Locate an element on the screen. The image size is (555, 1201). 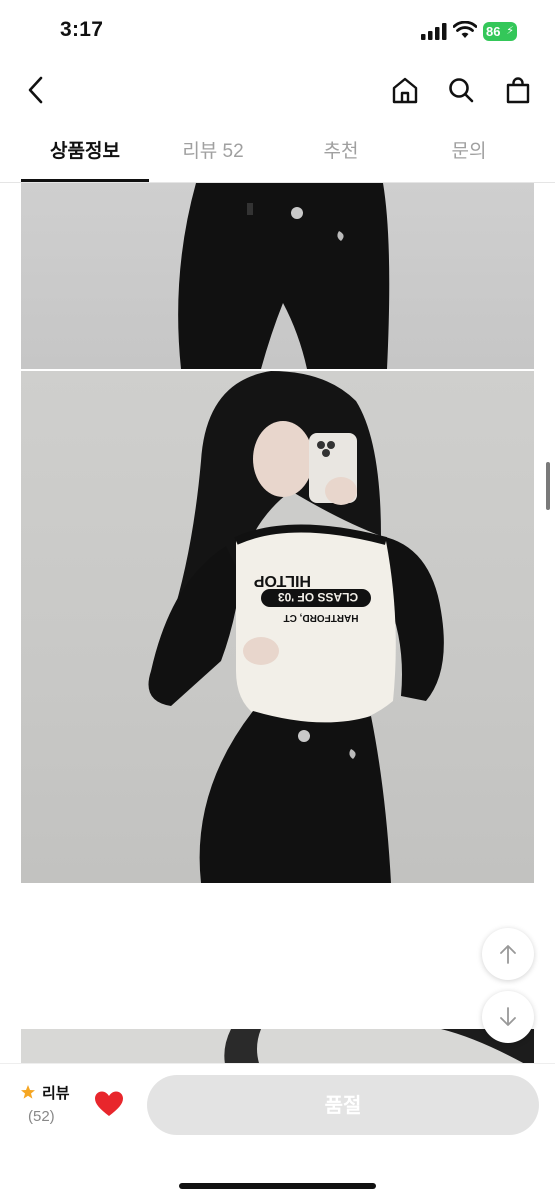
back-button is located at coordinates (36, 90).